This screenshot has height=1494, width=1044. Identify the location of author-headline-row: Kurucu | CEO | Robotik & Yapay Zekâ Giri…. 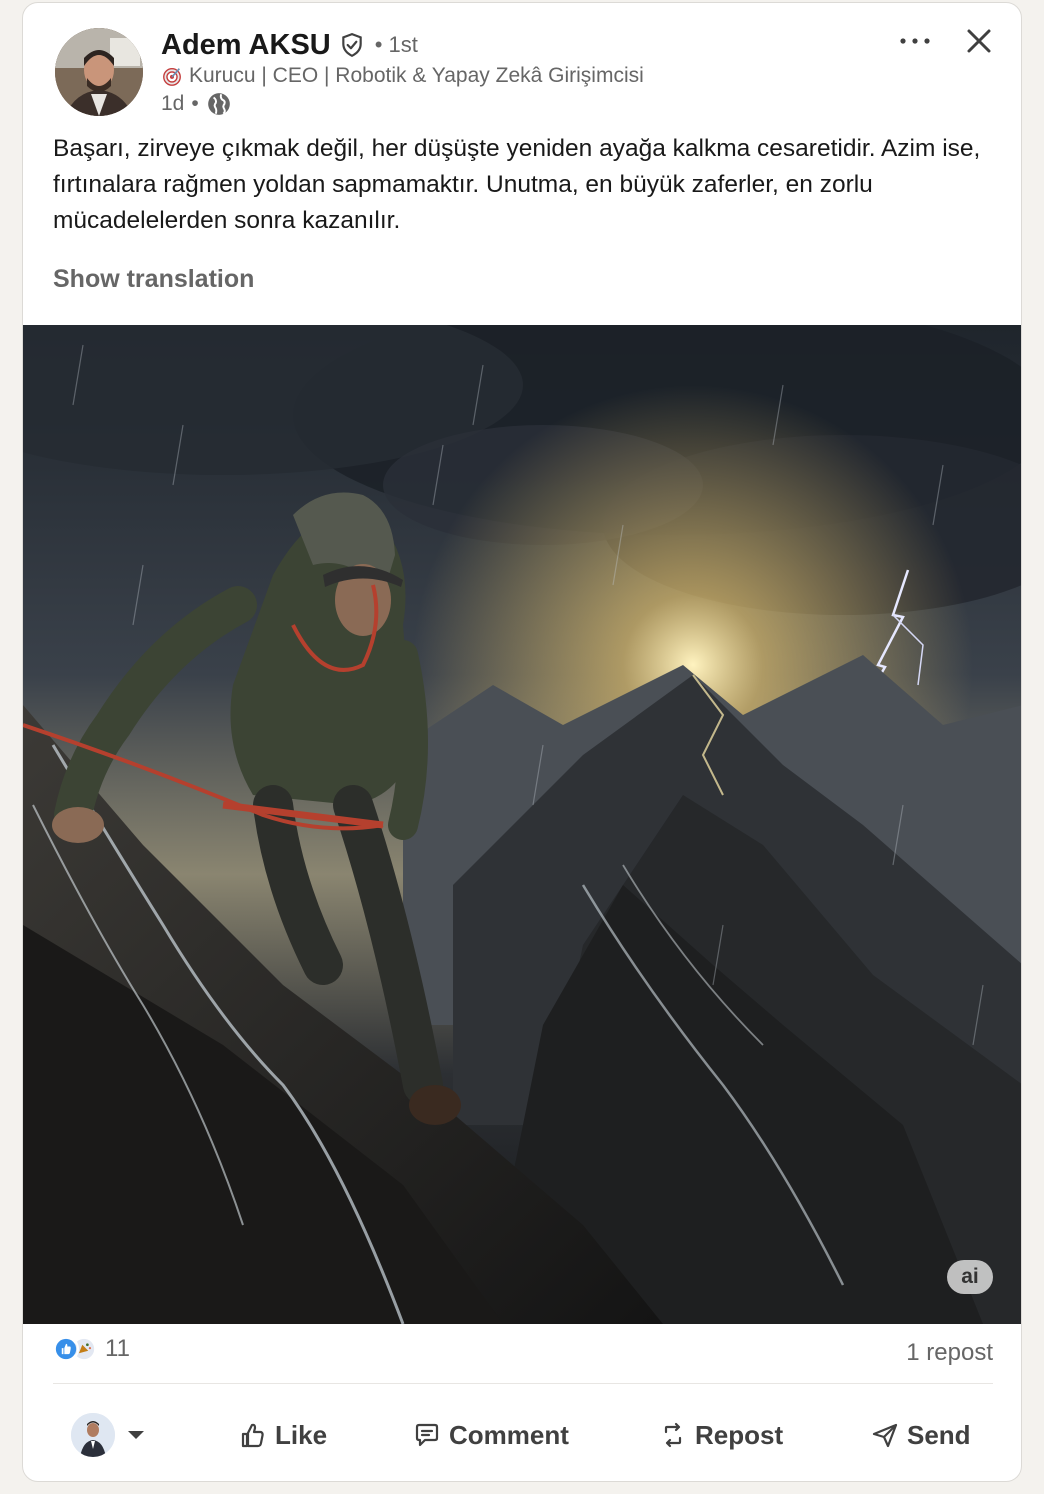
(402, 76).